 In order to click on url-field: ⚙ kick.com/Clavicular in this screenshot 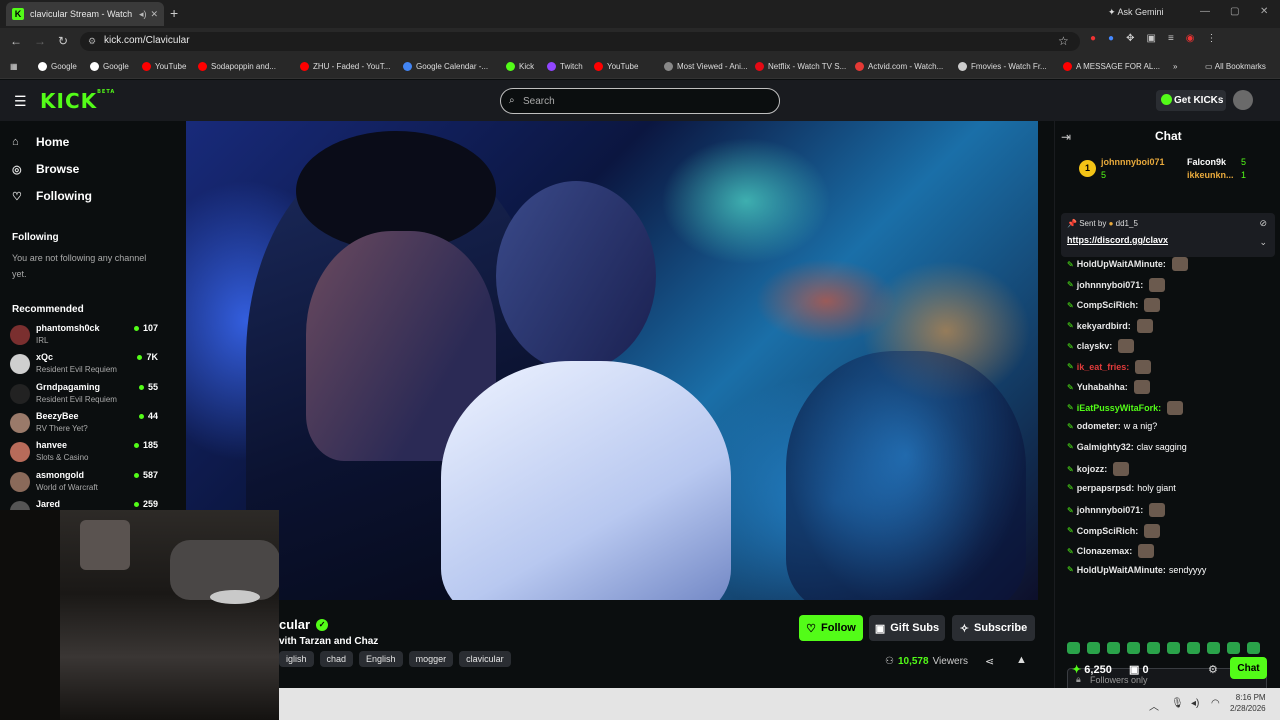, I will do `click(580, 41)`.